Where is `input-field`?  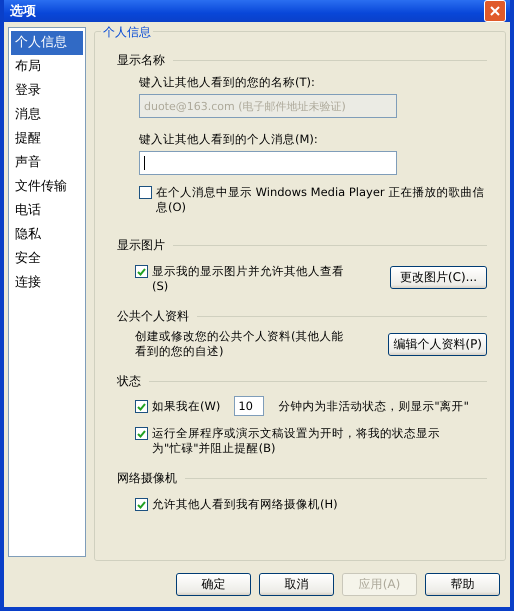 input-field is located at coordinates (268, 163).